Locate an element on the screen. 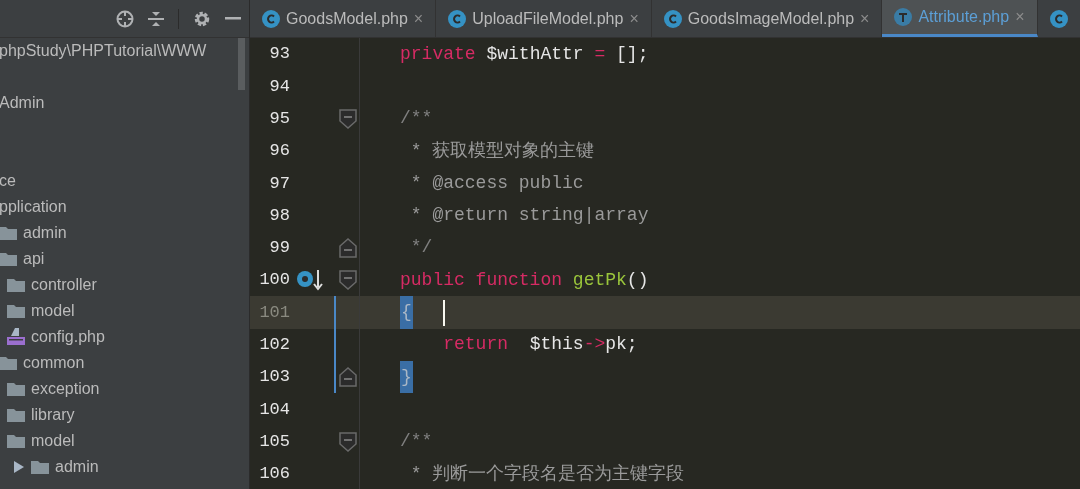 The height and width of the screenshot is (489, 1080). line-number: 102 is located at coordinates (274, 345).